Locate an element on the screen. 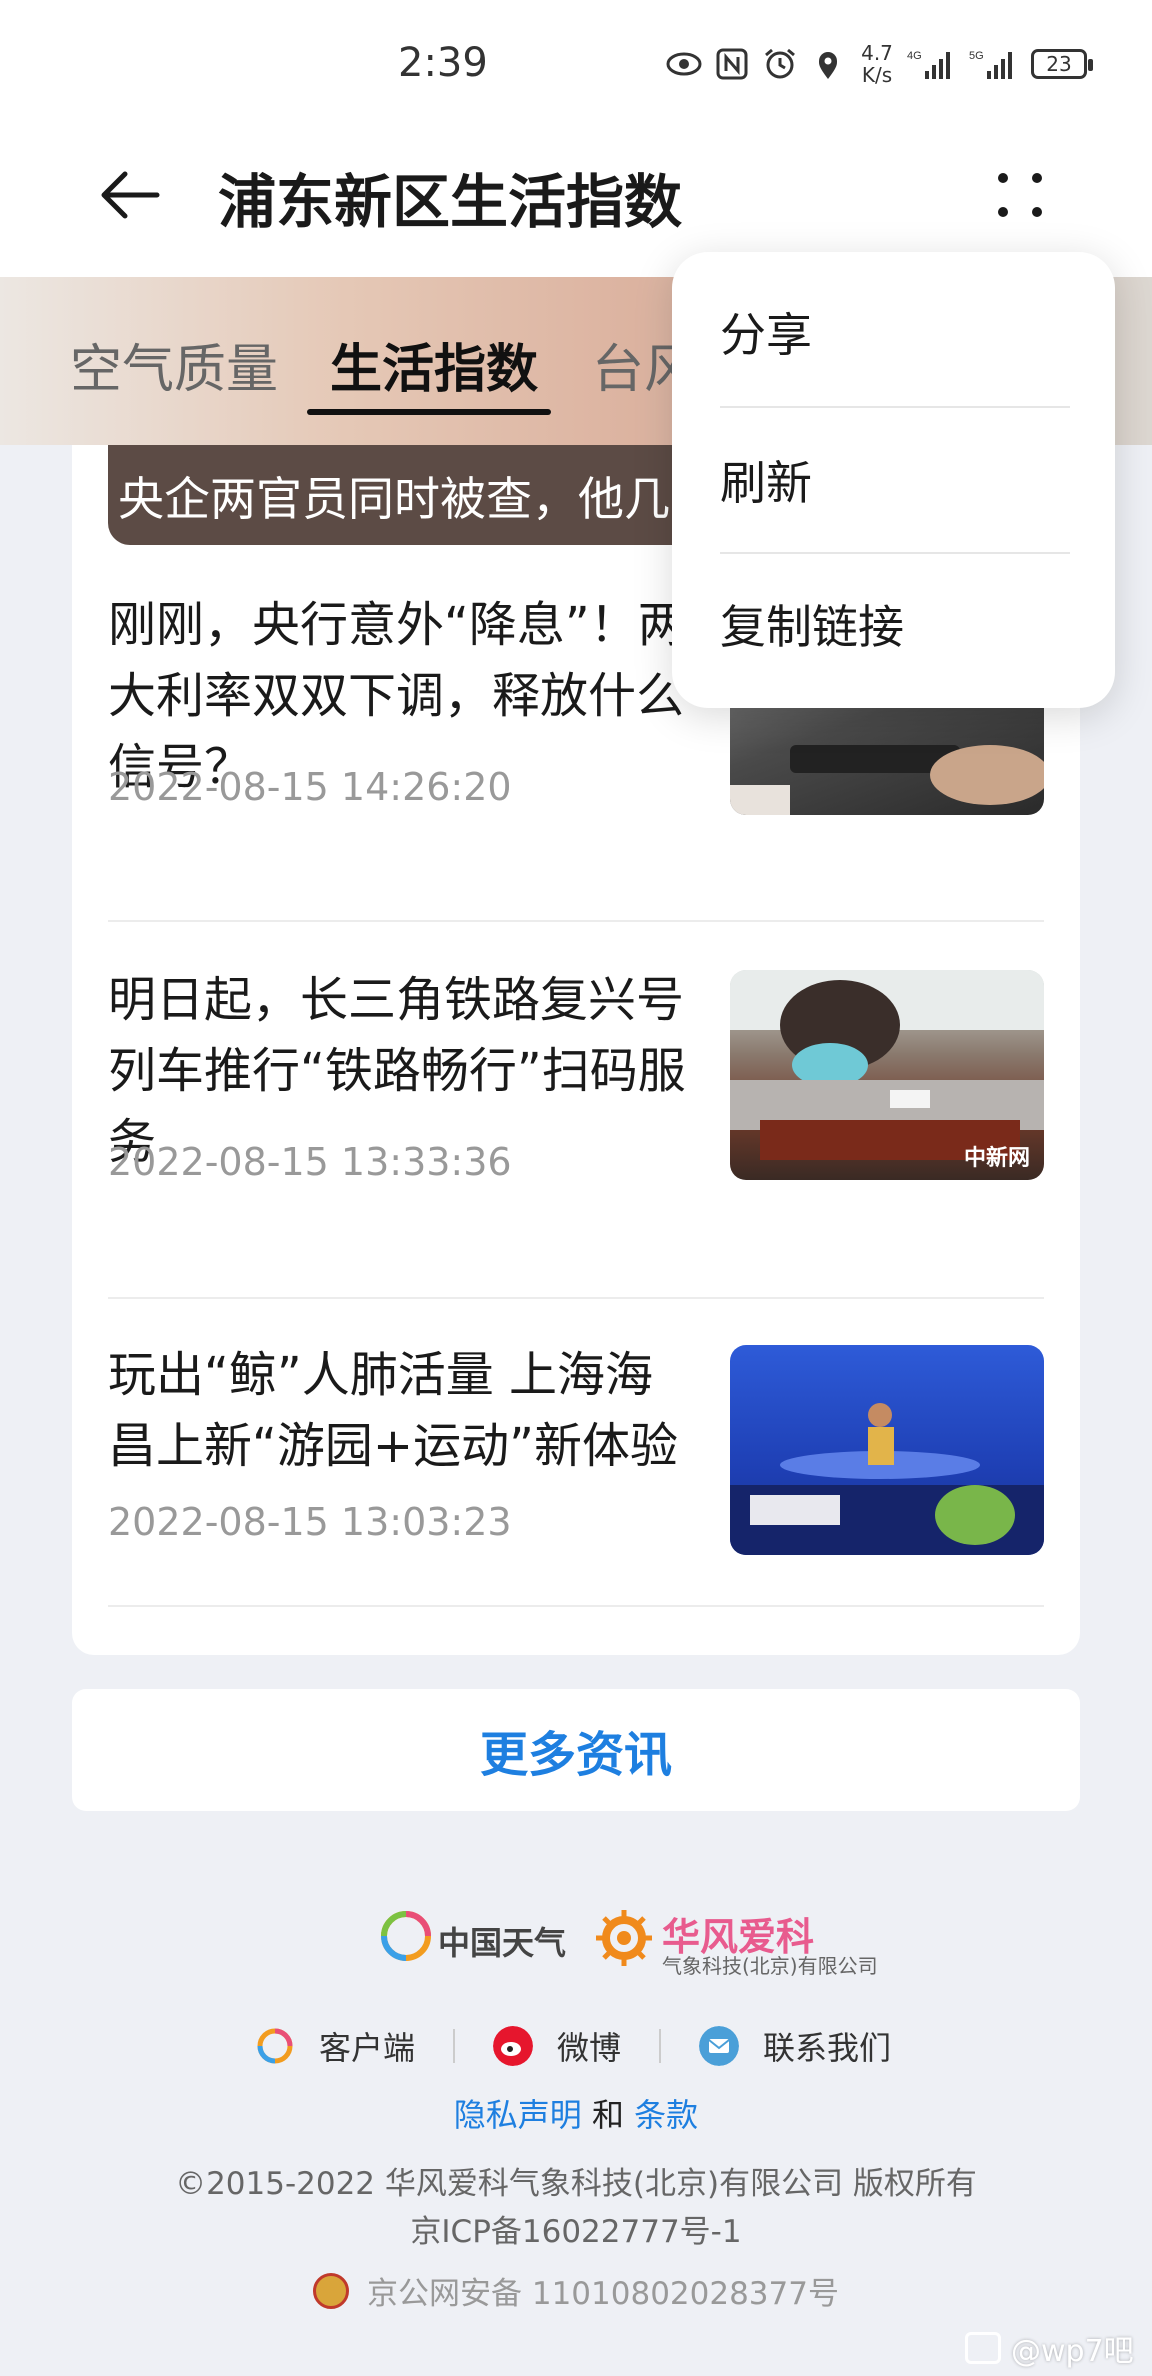  contact-link-label: 联系我们 is located at coordinates (827, 2048).